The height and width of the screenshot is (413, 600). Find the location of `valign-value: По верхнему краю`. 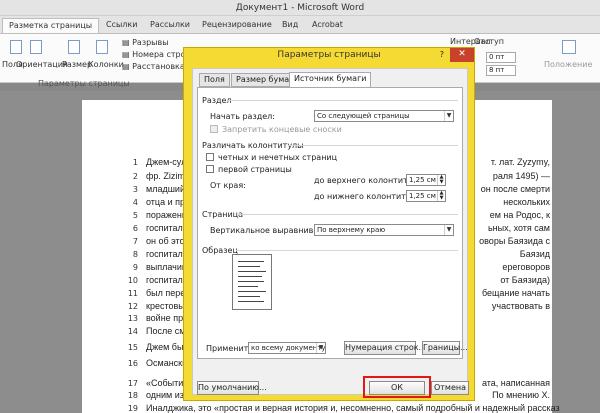

valign-value: По верхнему краю is located at coordinates (351, 230).